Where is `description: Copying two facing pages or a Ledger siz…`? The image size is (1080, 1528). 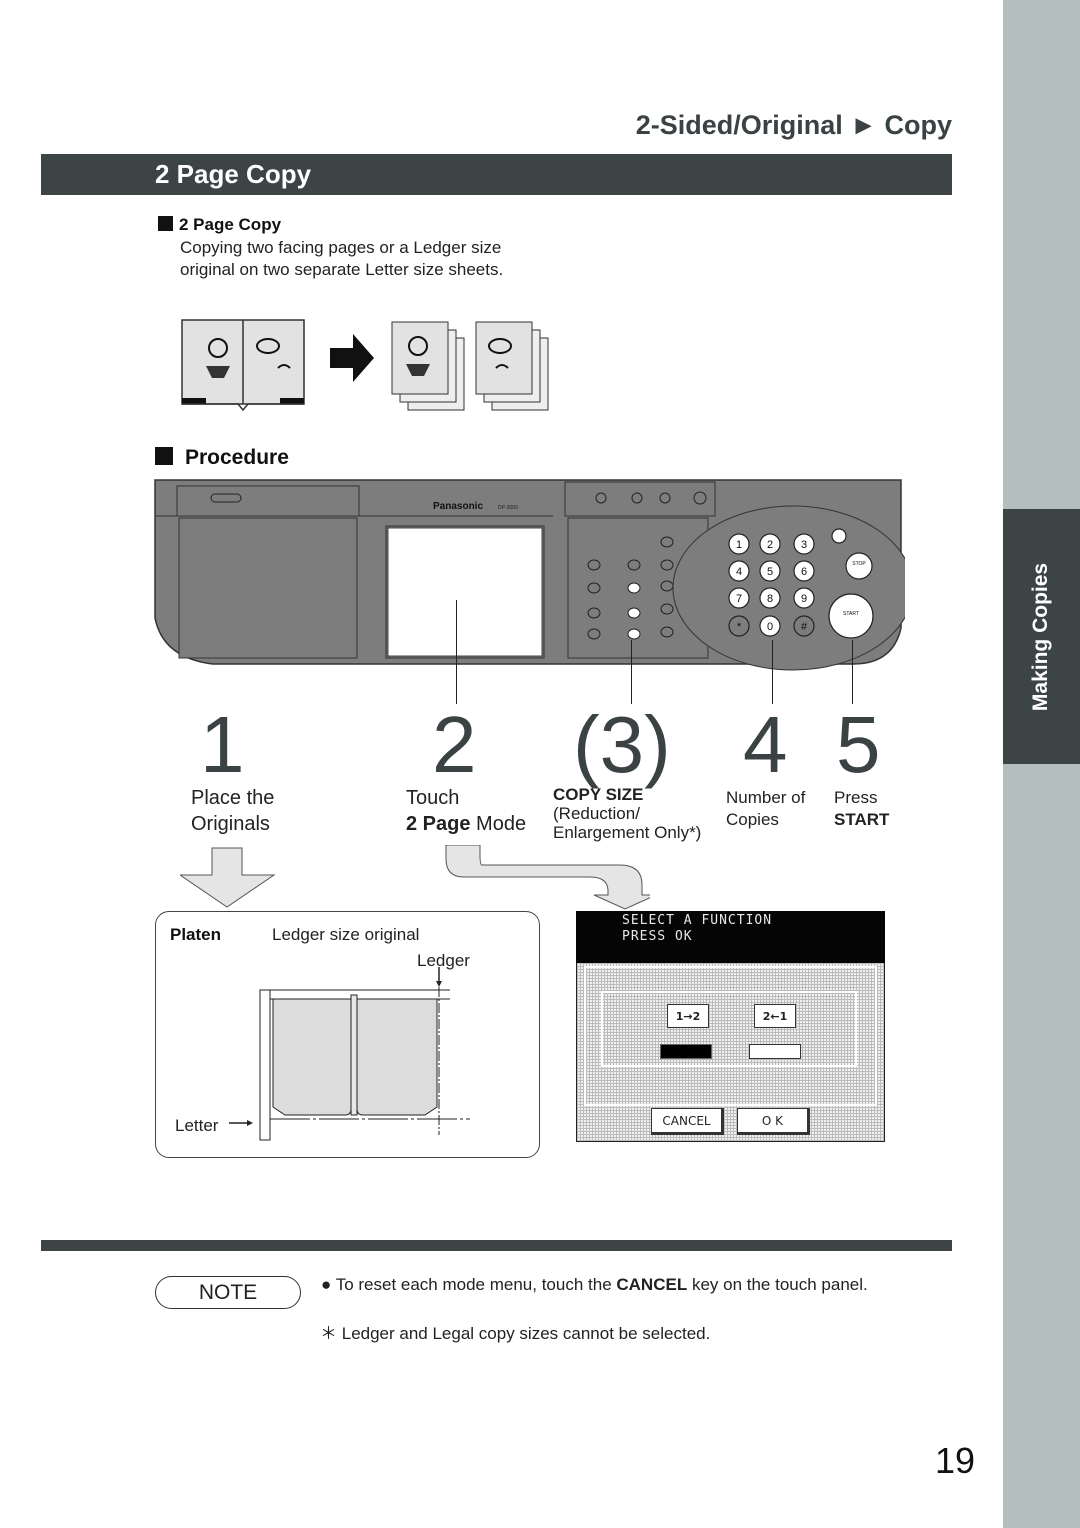 description: Copying two facing pages or a Ledger siz… is located at coordinates (370, 259).